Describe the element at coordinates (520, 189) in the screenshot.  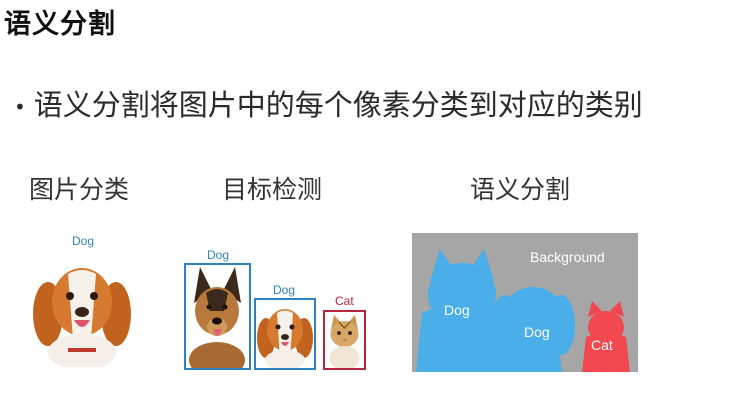
I see `heading-segmentation: 语义分割` at that location.